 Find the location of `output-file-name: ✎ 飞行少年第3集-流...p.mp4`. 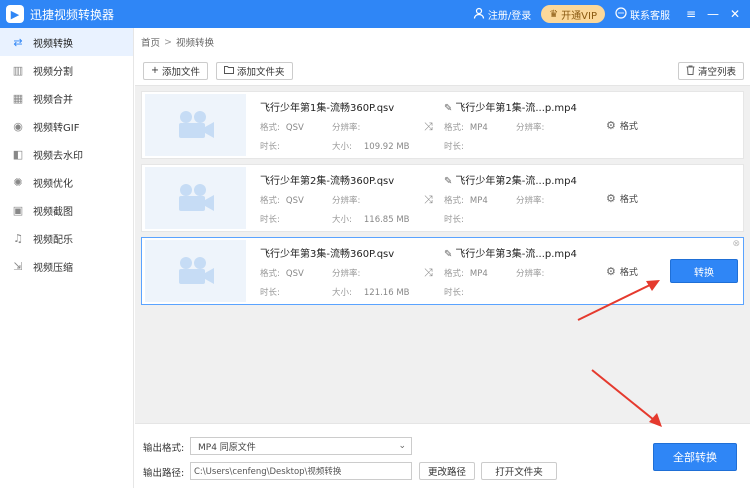

output-file-name: ✎ 飞行少年第3集-流...p.mp4 is located at coordinates (510, 252).